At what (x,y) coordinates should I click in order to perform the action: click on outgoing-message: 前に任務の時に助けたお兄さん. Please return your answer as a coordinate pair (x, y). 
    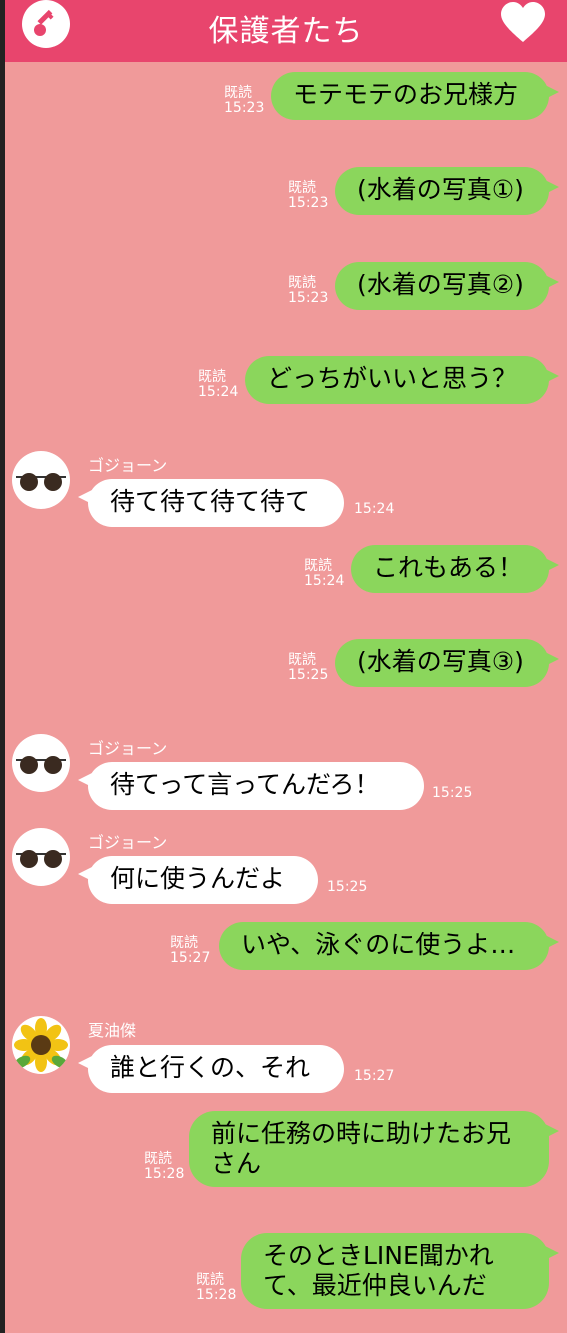
    Looking at the image, I should click on (374, 1149).